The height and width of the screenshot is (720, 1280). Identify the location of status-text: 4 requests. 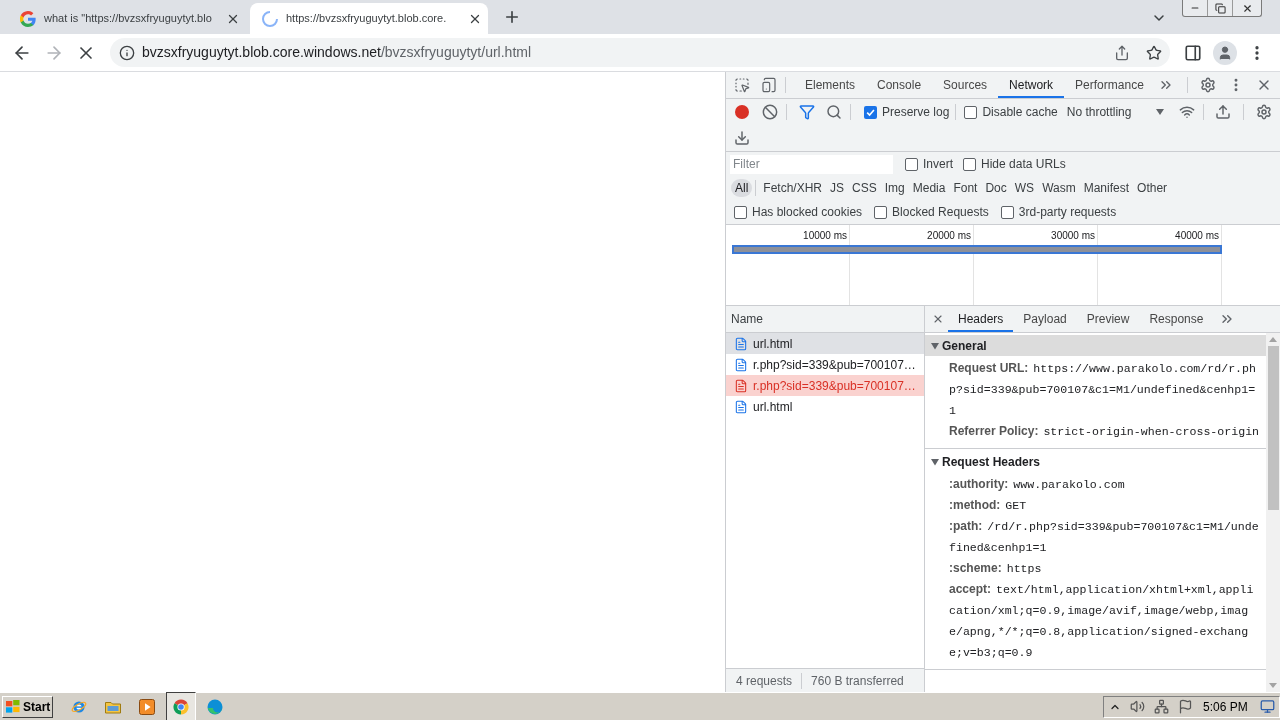
(764, 681).